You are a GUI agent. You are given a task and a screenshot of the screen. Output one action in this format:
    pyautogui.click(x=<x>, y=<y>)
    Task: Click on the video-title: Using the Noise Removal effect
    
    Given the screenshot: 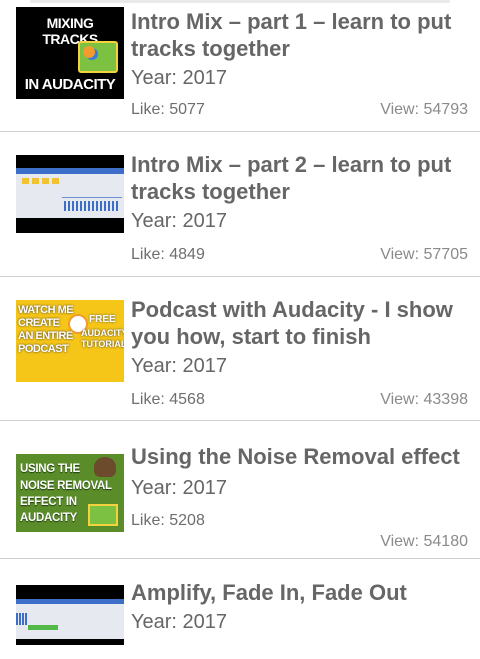 What is the action you would take?
    pyautogui.click(x=299, y=456)
    